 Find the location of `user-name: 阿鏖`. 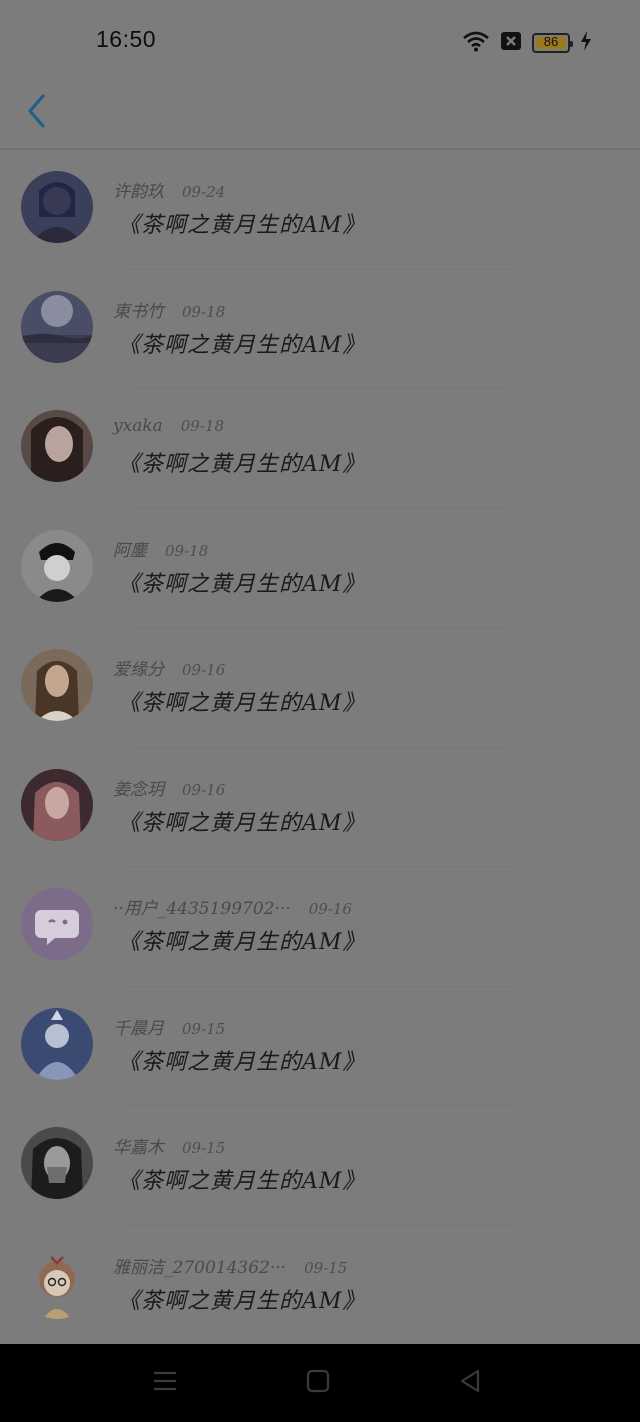

user-name: 阿鏖 is located at coordinates (130, 550).